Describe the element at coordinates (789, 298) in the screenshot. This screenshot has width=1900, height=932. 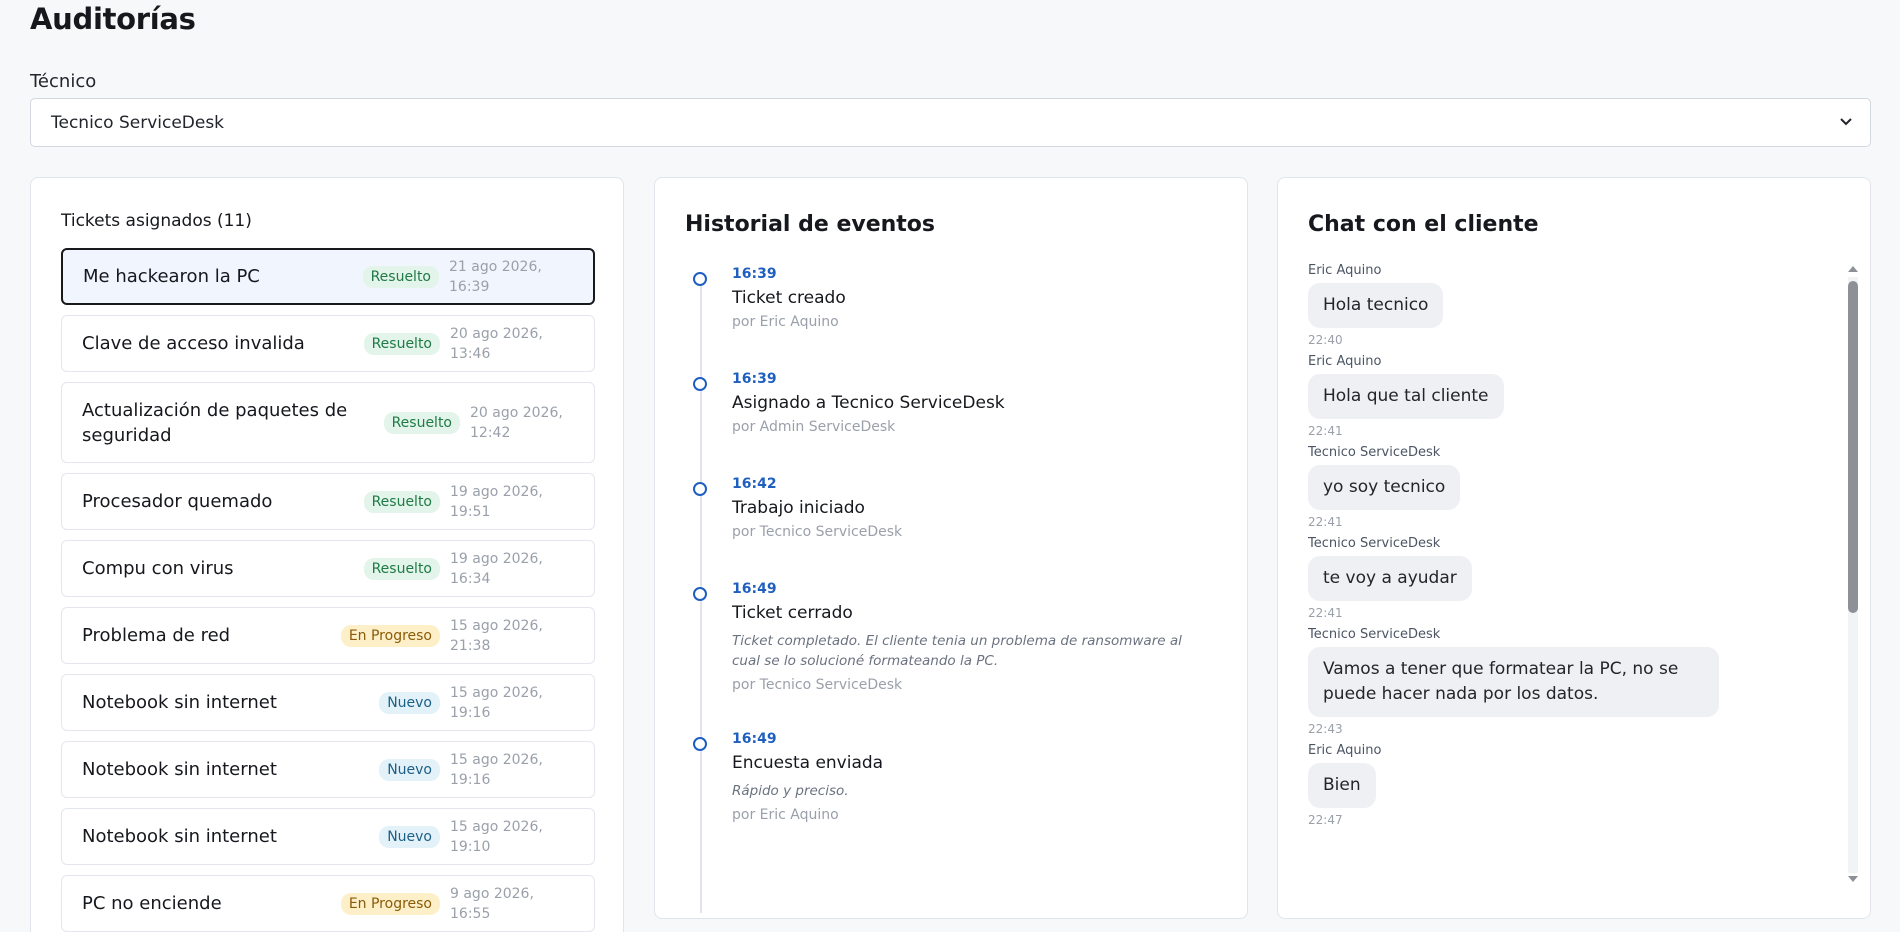
I see `event-title: Ticket creado` at that location.